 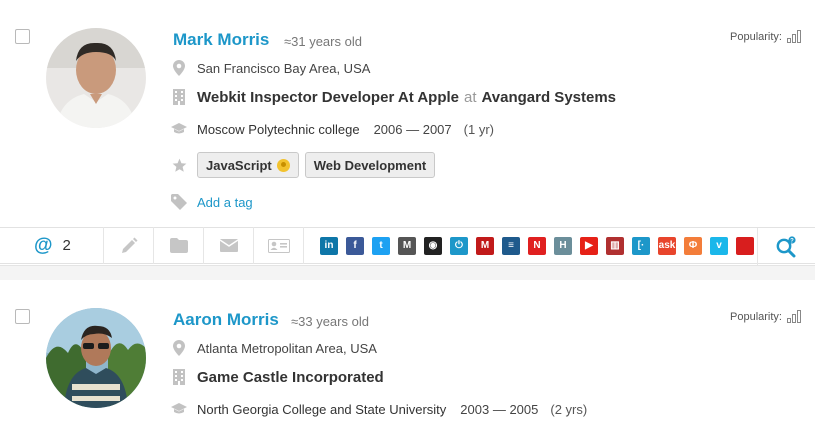 What do you see at coordinates (745, 245) in the screenshot?
I see `red-partial-icon` at bounding box center [745, 245].